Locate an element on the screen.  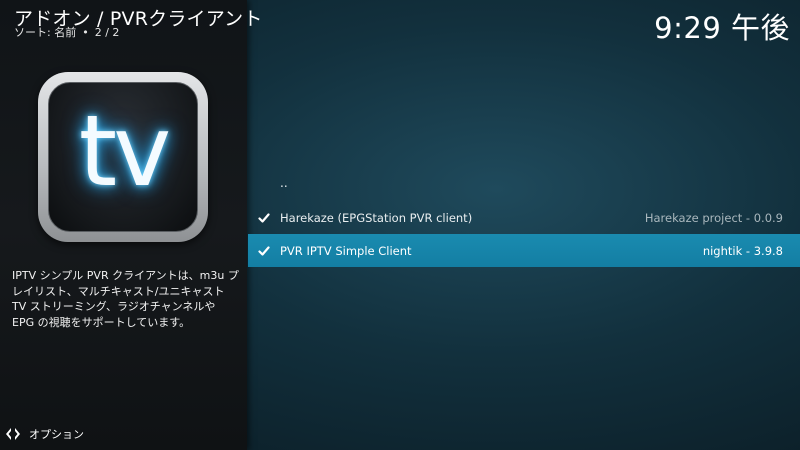
tv-logo-text: tv is located at coordinates (124, 152).